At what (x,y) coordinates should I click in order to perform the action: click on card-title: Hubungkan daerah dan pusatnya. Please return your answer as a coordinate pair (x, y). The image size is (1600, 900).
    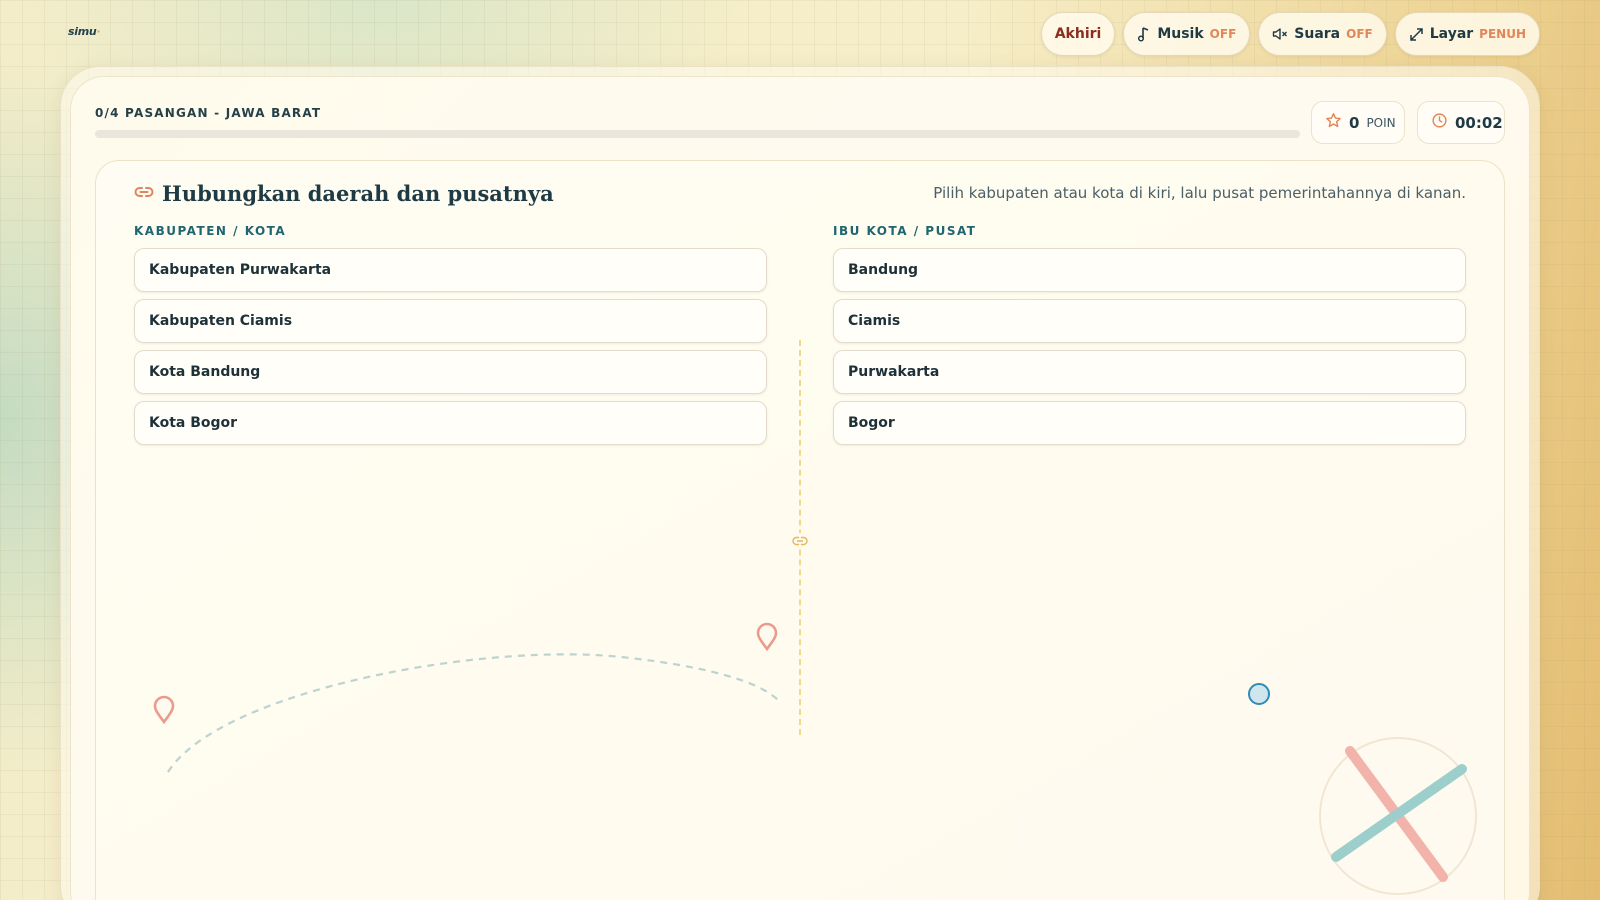
    Looking at the image, I should click on (344, 193).